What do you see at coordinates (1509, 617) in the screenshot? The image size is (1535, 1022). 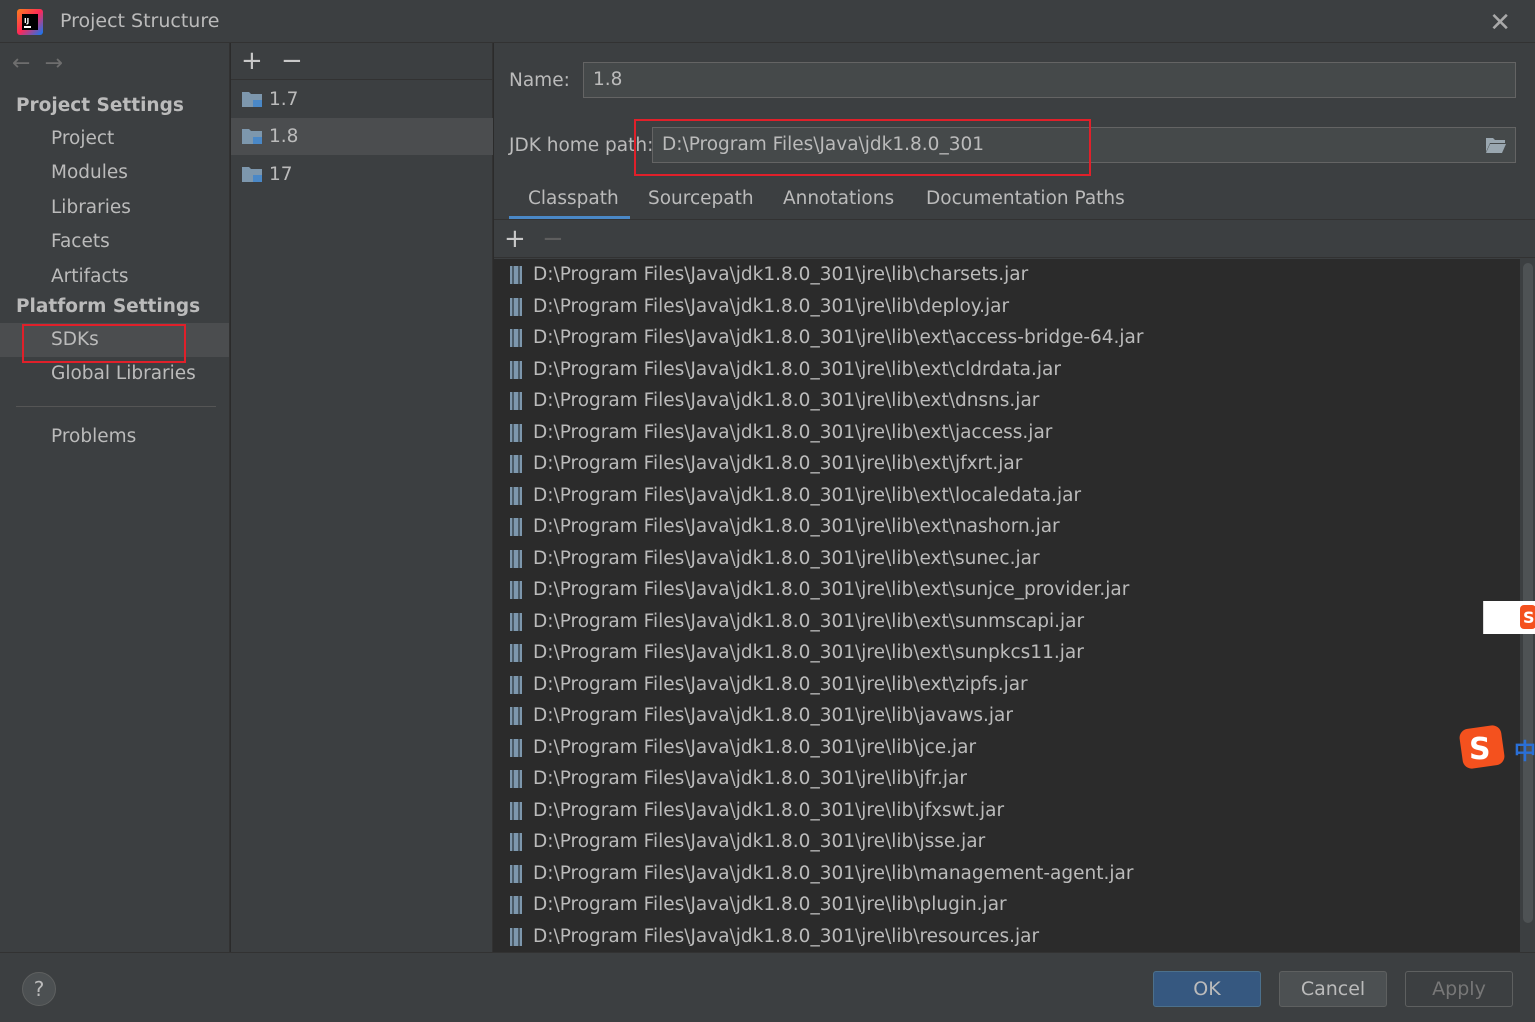 I see `ime-toolbar: S` at bounding box center [1509, 617].